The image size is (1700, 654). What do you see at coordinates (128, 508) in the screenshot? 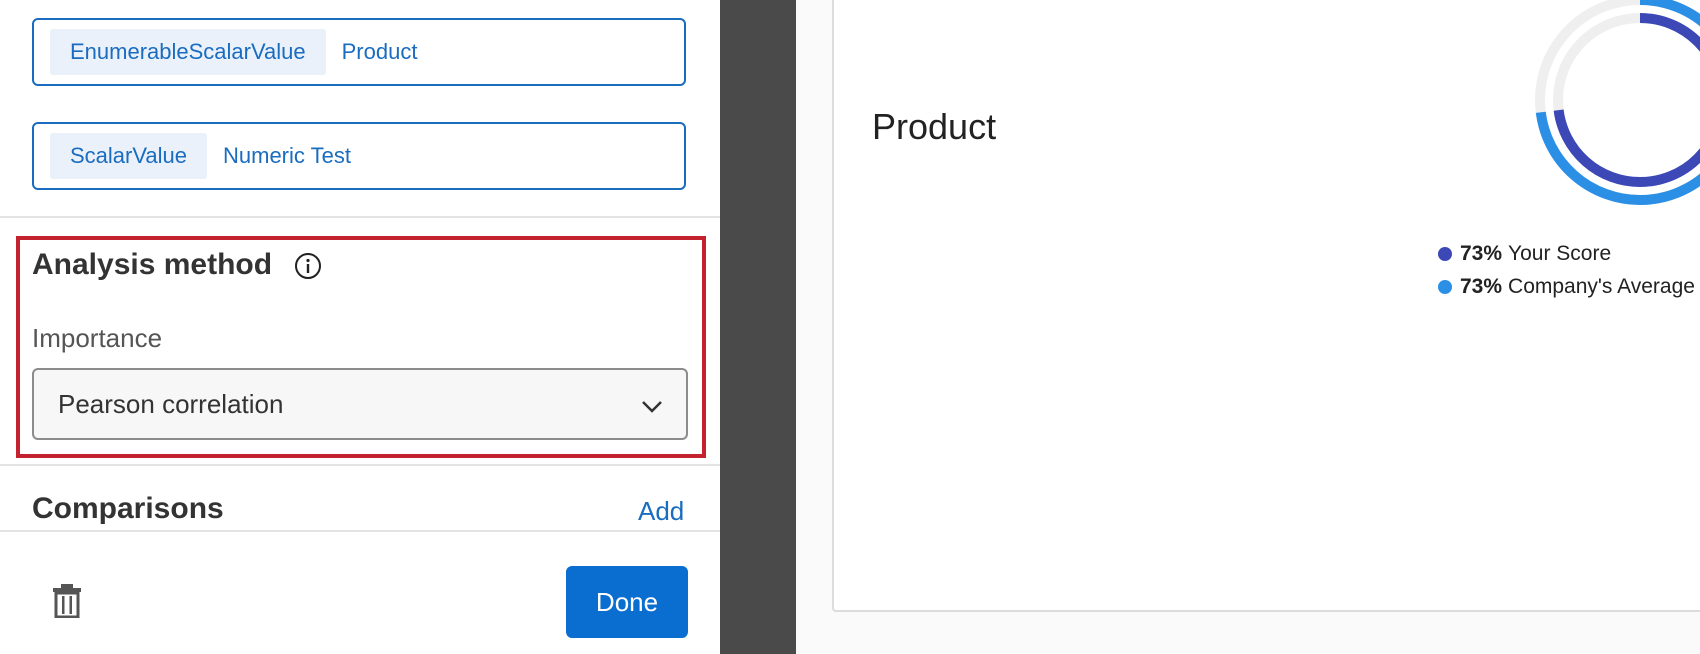
I see `comparisons-title: Comparisons` at bounding box center [128, 508].